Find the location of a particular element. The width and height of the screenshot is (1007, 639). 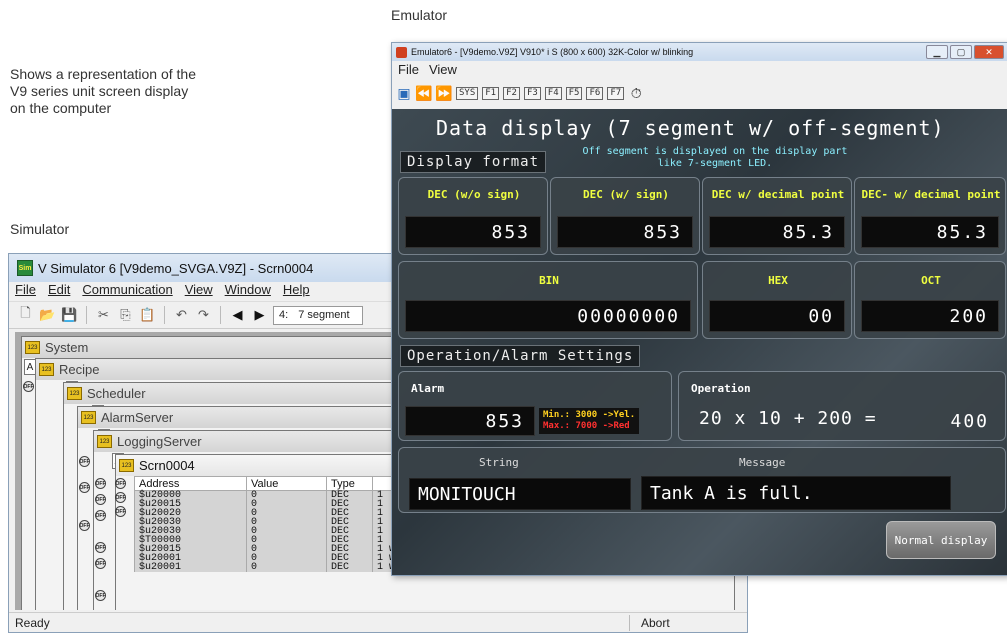

fkey-f7: F7 is located at coordinates (616, 93).